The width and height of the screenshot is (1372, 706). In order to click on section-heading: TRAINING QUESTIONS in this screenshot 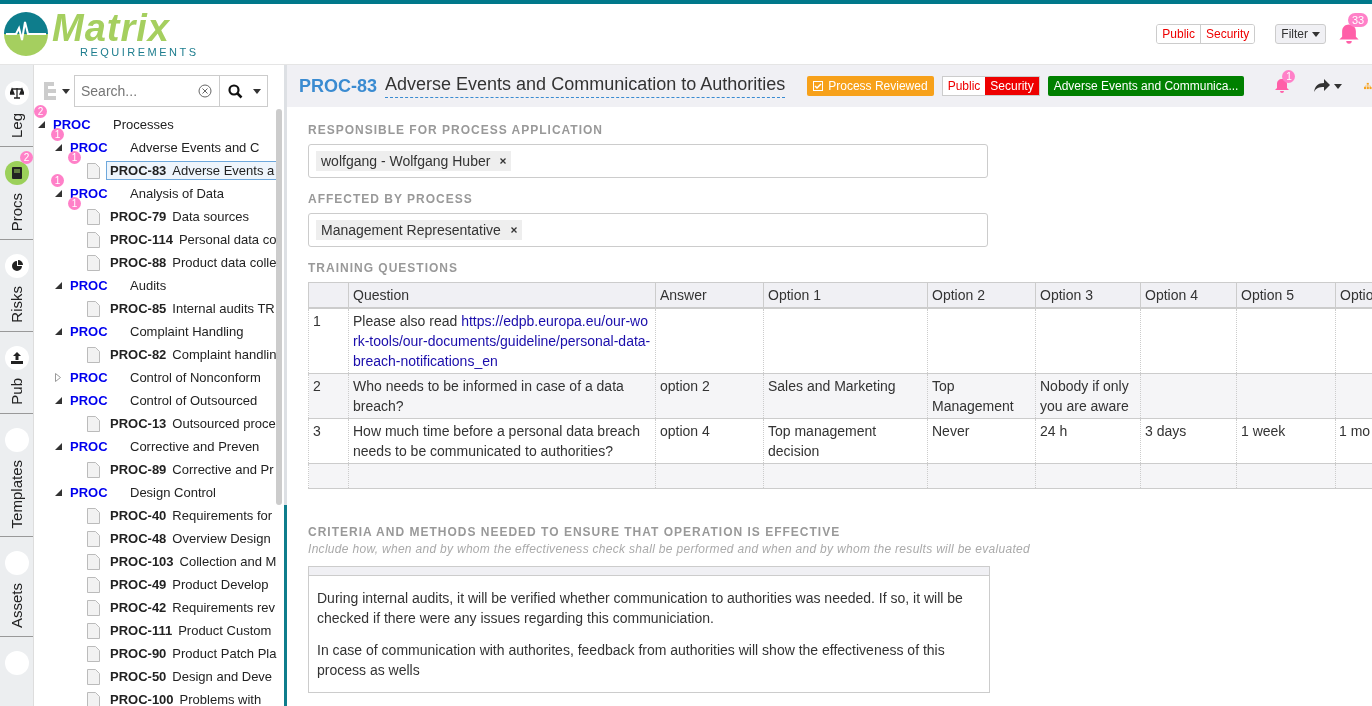, I will do `click(383, 268)`.